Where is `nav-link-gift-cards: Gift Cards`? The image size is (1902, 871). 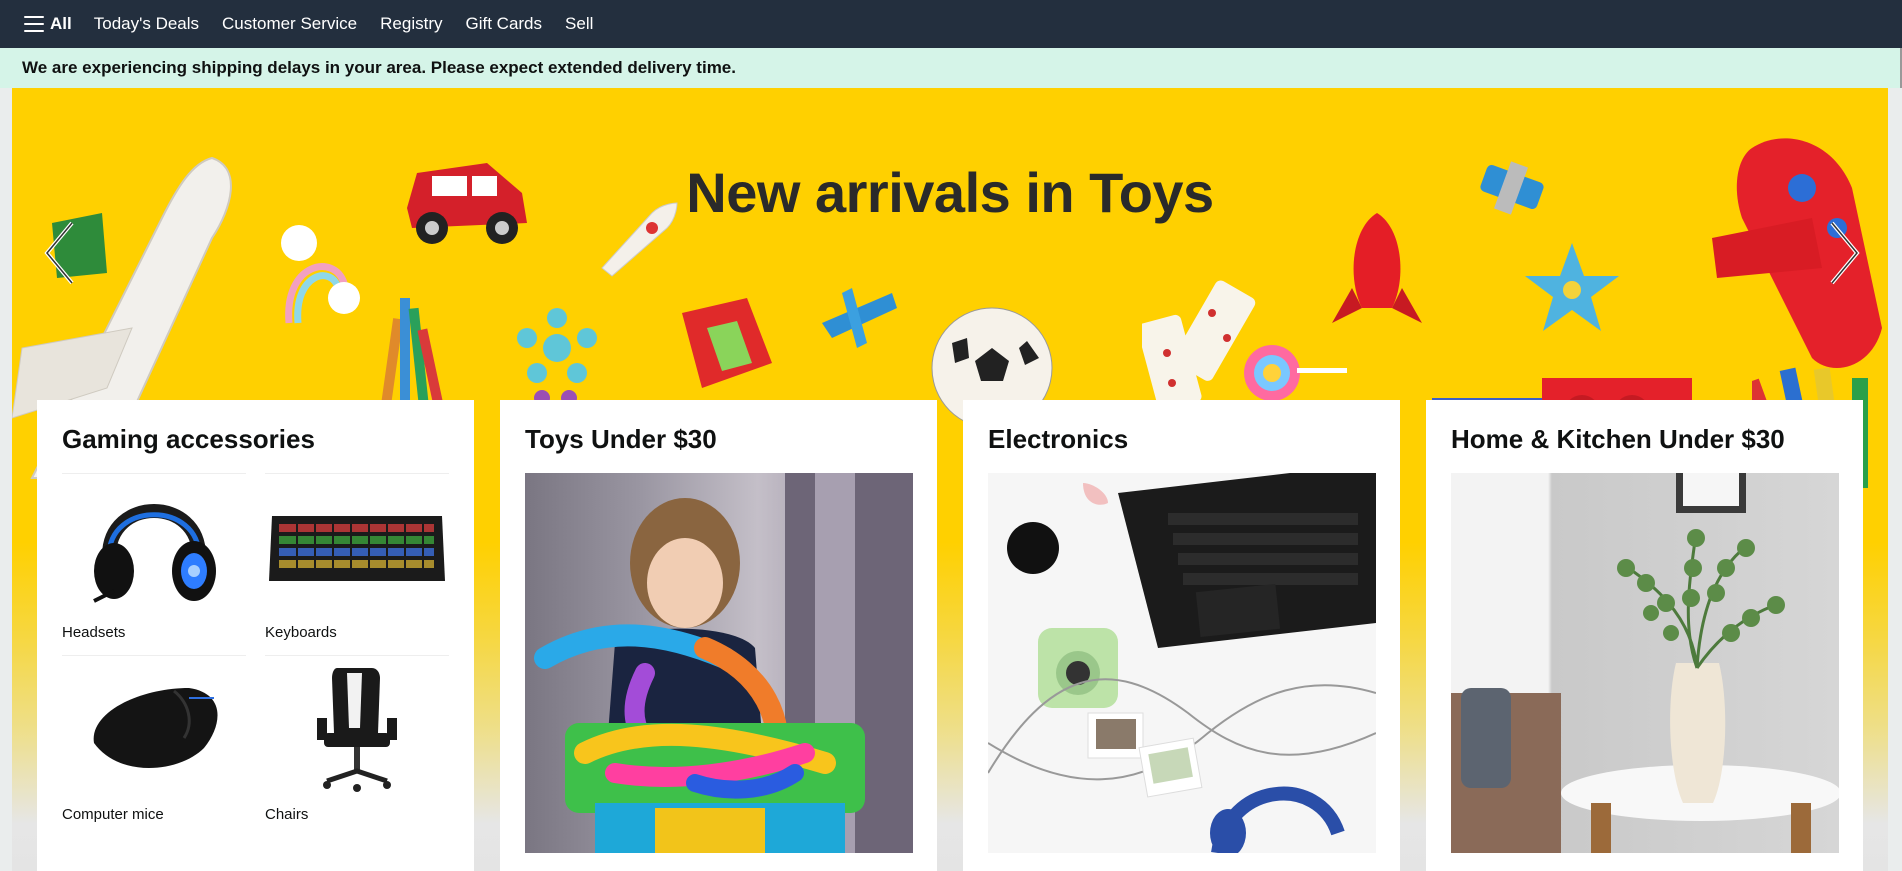
nav-link-gift-cards: Gift Cards is located at coordinates (504, 24).